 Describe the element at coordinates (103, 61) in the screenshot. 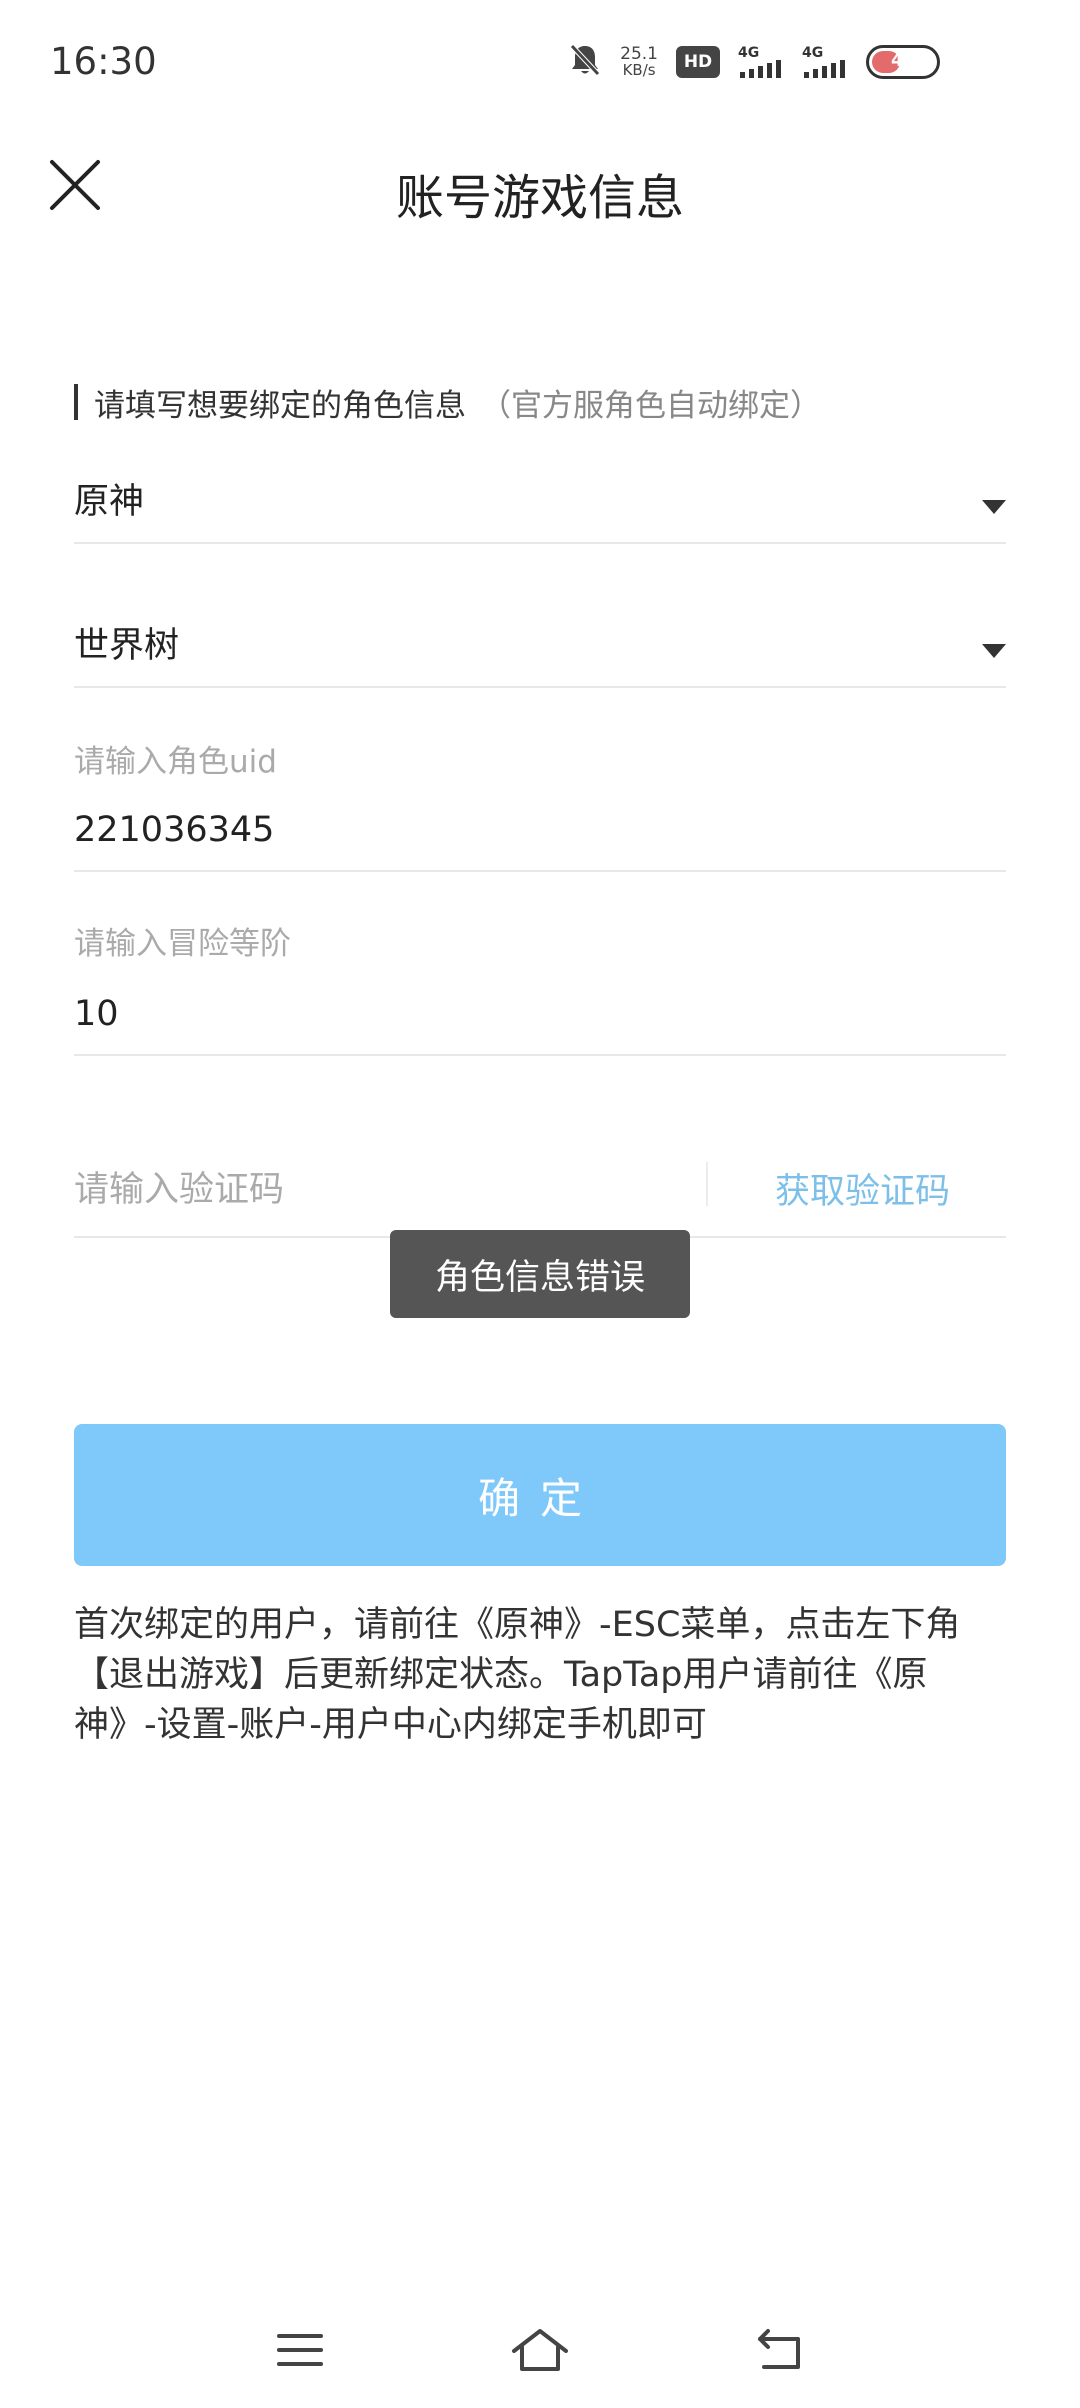

I see `status-time: 16:30` at that location.